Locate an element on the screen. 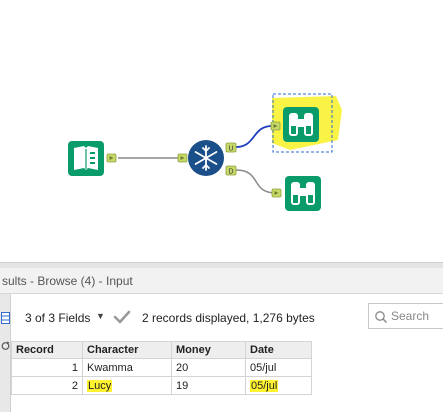 The height and width of the screenshot is (412, 443). search-input: Search is located at coordinates (405, 316).